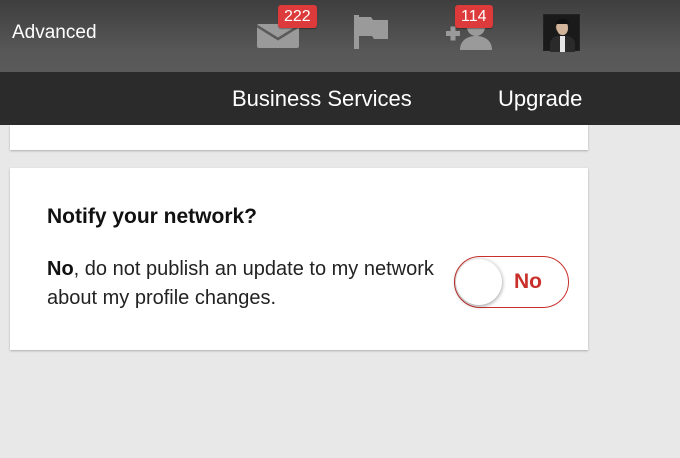 The image size is (680, 458). I want to click on invitations-count-badge: 114, so click(474, 16).